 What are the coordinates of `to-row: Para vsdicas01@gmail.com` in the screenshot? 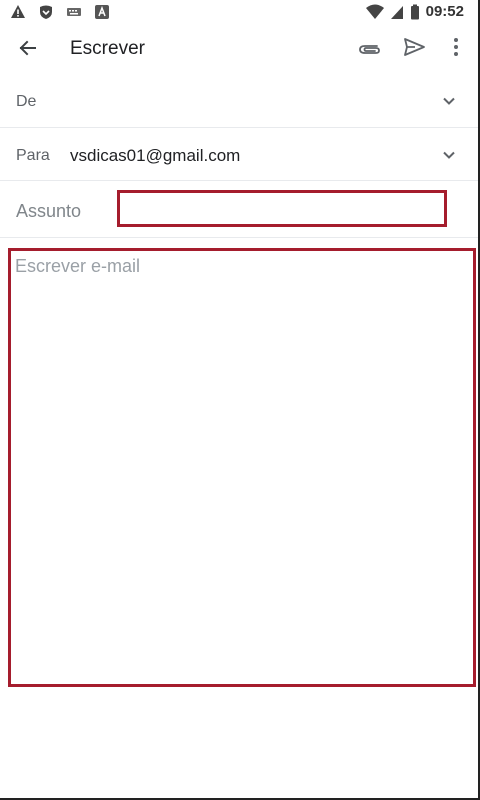 It's located at (239, 154).